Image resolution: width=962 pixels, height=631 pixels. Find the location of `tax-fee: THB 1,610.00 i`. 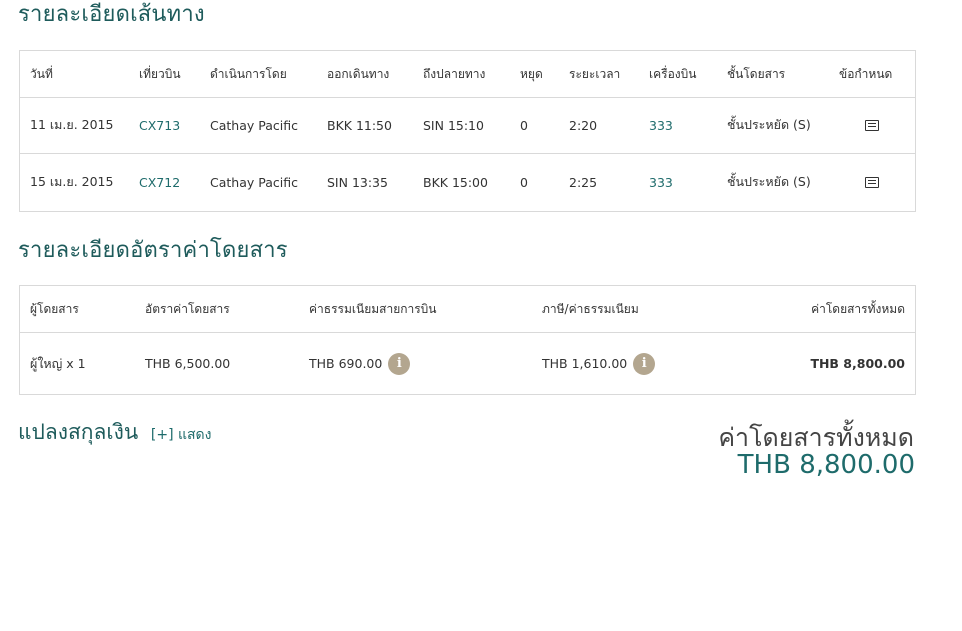

tax-fee: THB 1,610.00 i is located at coordinates (599, 363).